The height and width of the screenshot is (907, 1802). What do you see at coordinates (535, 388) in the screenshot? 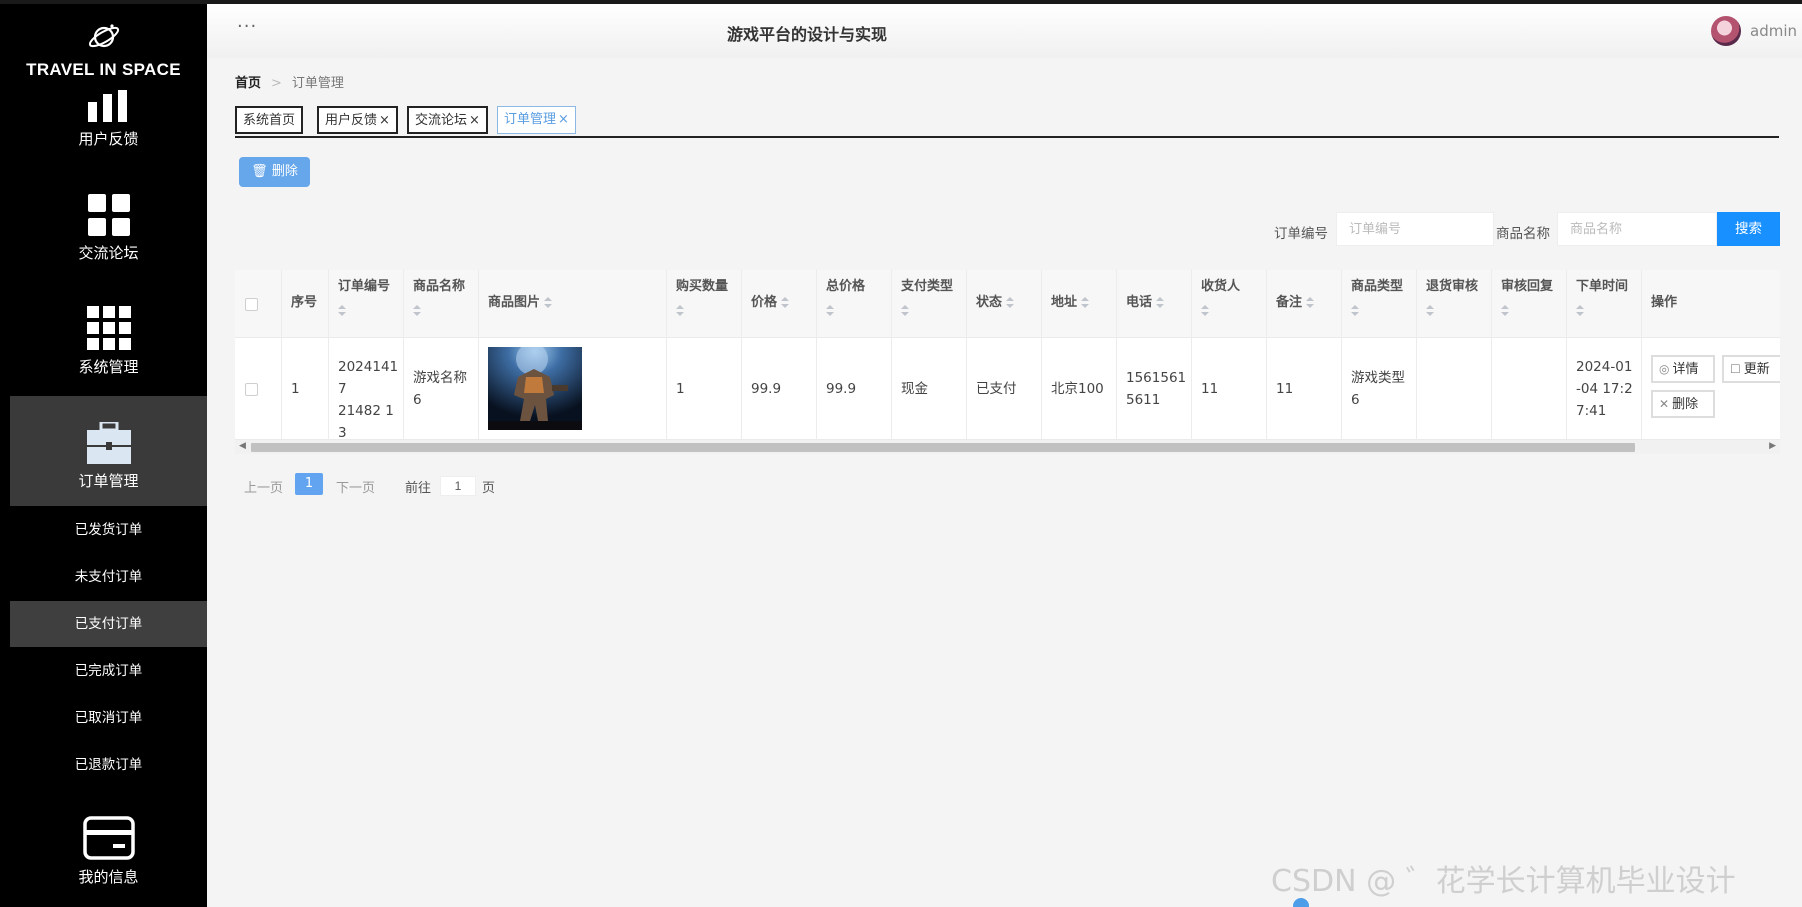
I see `product-image` at bounding box center [535, 388].